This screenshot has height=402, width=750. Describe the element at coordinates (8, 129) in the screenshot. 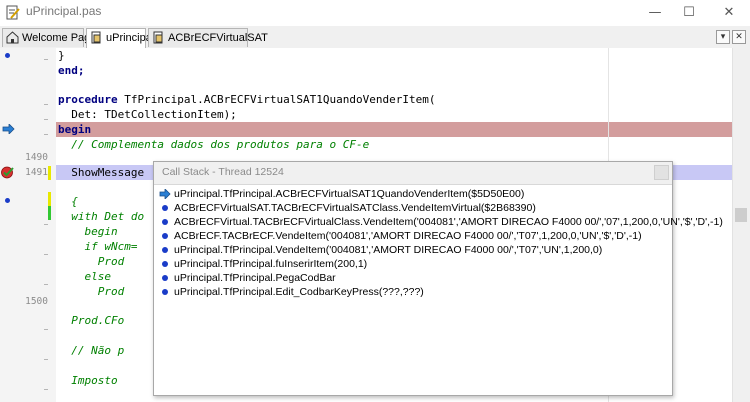

I see `execution-point-arrow-icon` at that location.